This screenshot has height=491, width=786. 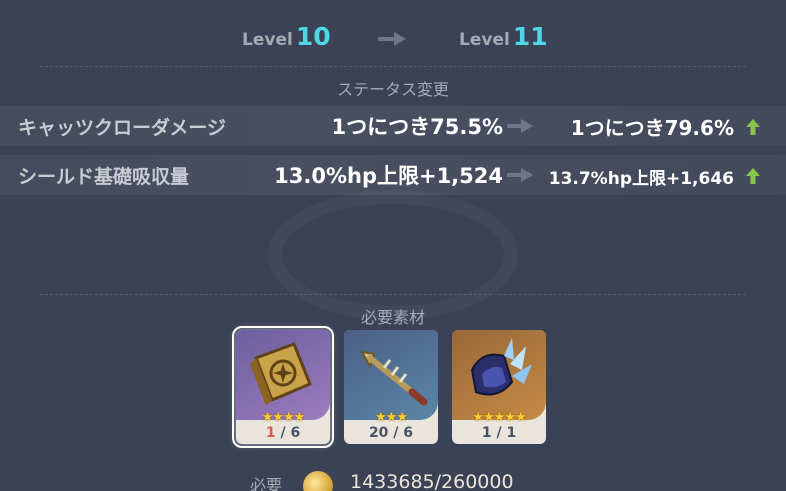 I want to click on cost-value: 1433685/260000, so click(x=432, y=481).